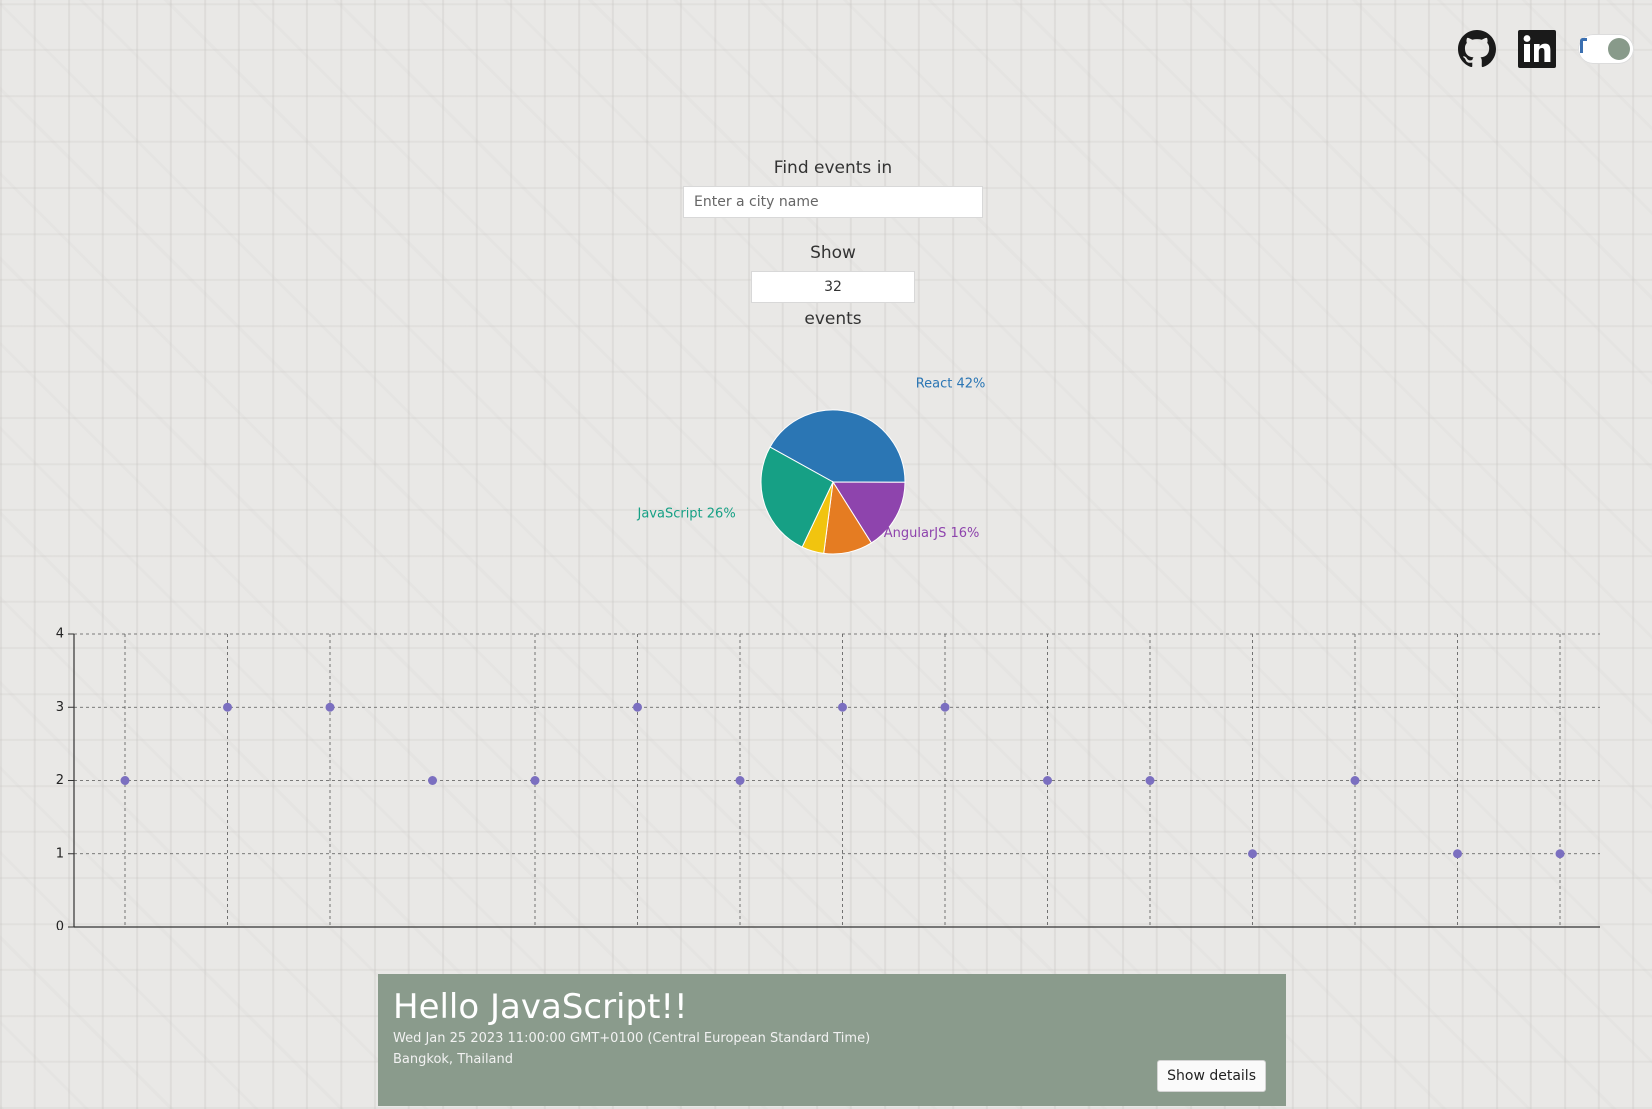 The image size is (1652, 1109). What do you see at coordinates (453, 1059) in the screenshot?
I see `event-location: Bangkok, Thailand` at bounding box center [453, 1059].